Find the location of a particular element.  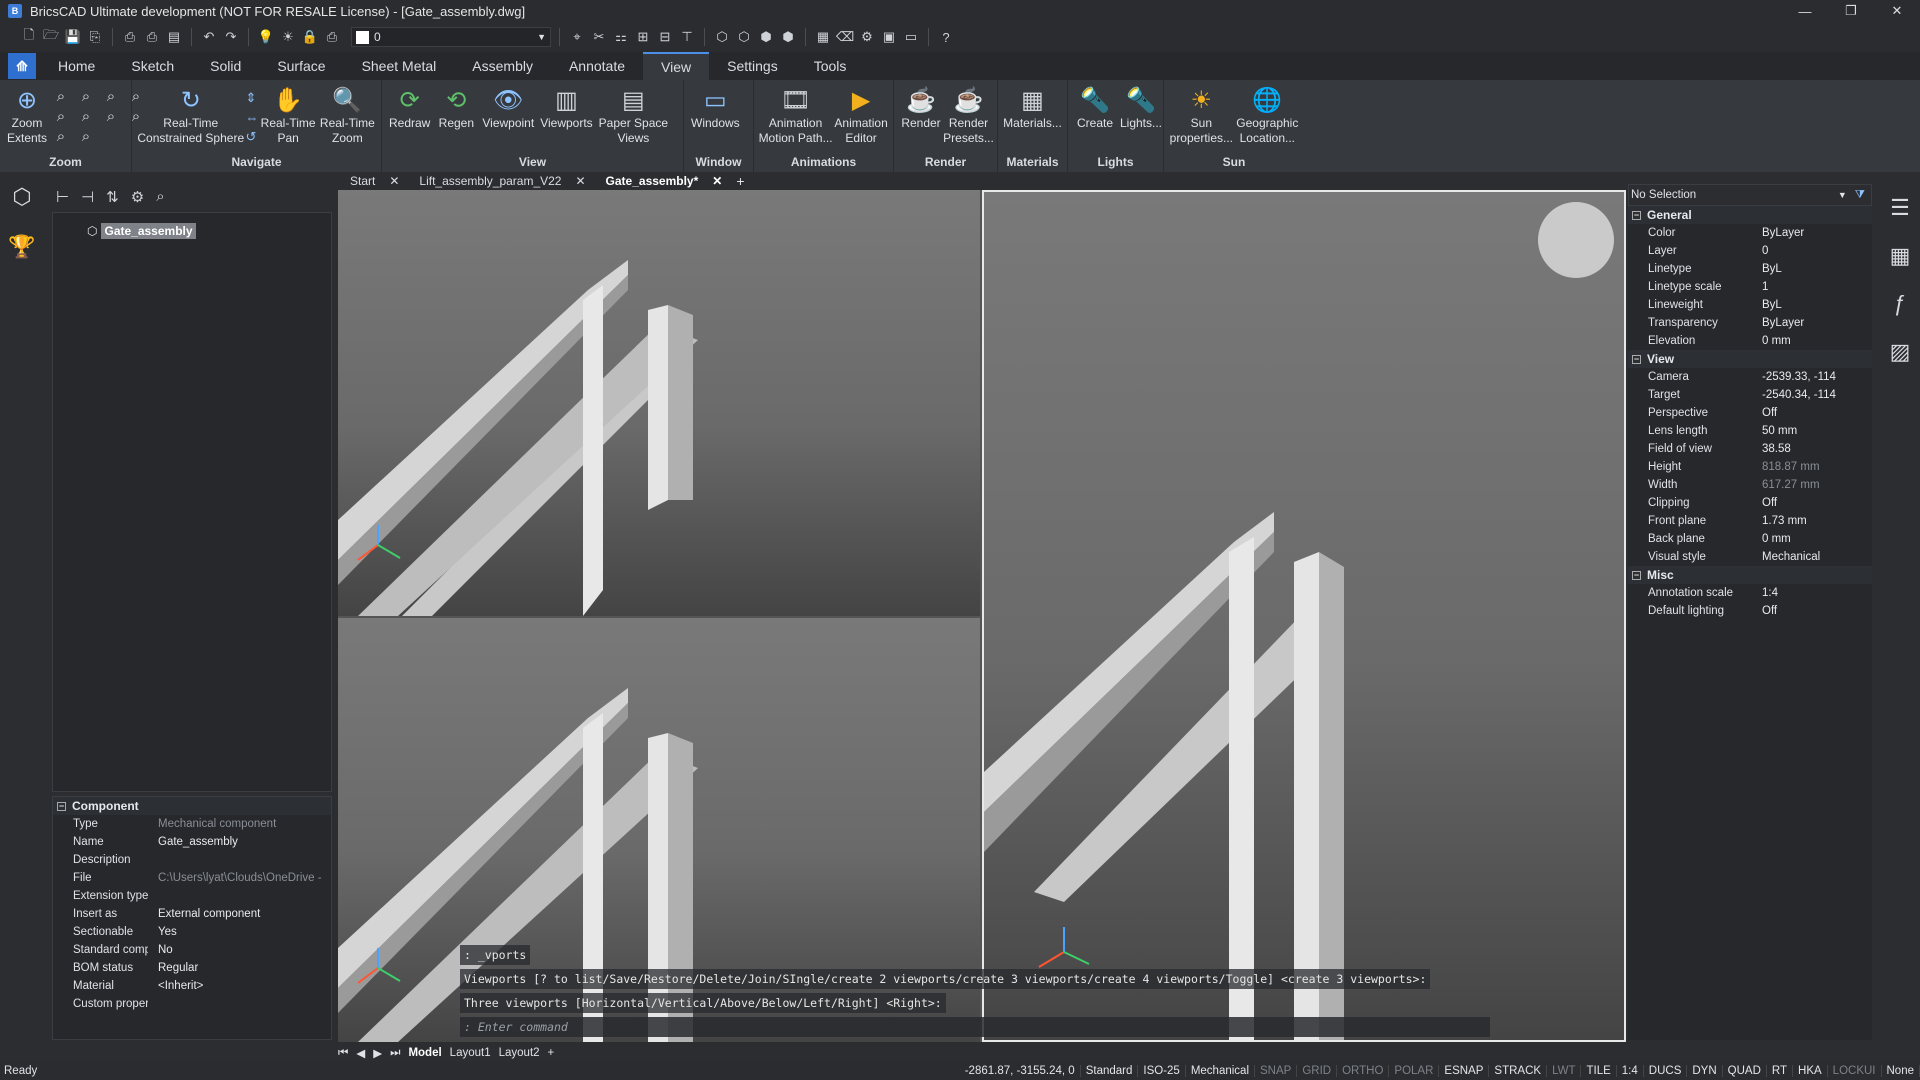

mechanical-browser-icon: ⬡ is located at coordinates (22, 197).